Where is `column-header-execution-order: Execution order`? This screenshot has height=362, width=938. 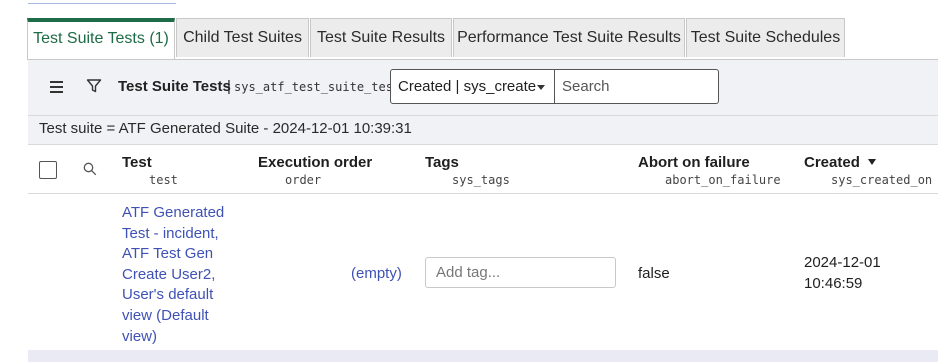 column-header-execution-order: Execution order is located at coordinates (315, 162).